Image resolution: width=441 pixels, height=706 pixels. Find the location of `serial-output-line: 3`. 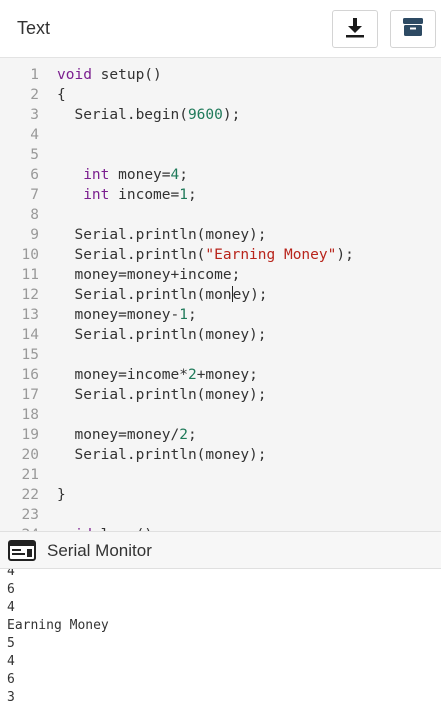

serial-output-line: 3 is located at coordinates (11, 697).